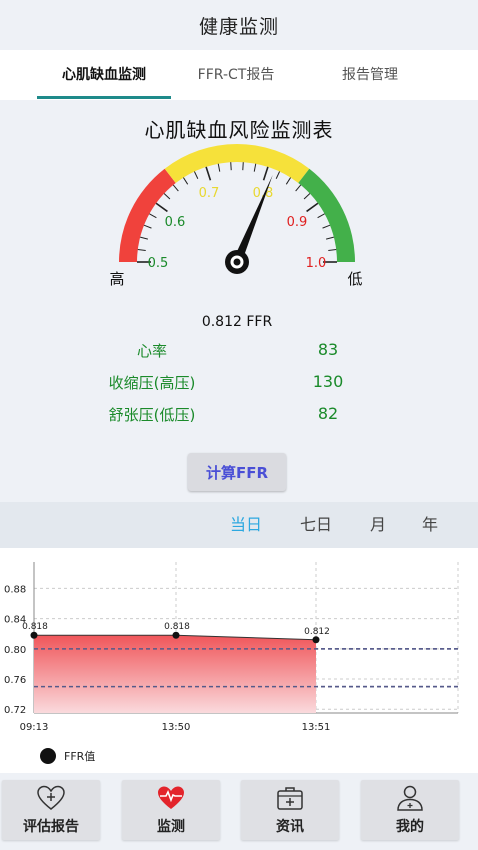 Image resolution: width=478 pixels, height=850 pixels. I want to click on range-tab-today: 当日, so click(246, 525).